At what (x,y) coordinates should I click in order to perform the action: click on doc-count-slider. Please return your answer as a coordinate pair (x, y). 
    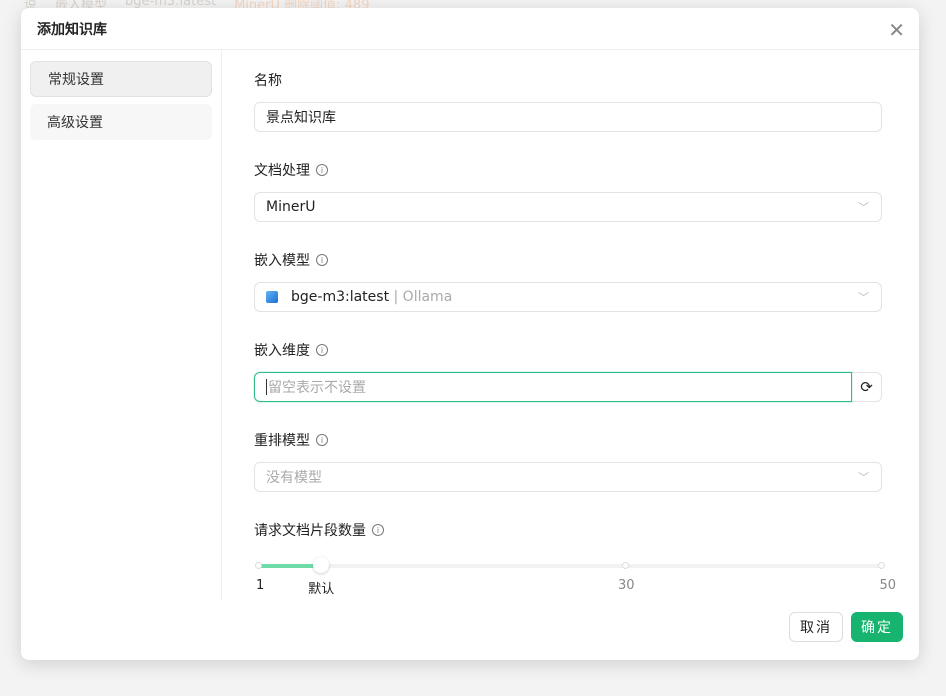
    Looking at the image, I should click on (569, 565).